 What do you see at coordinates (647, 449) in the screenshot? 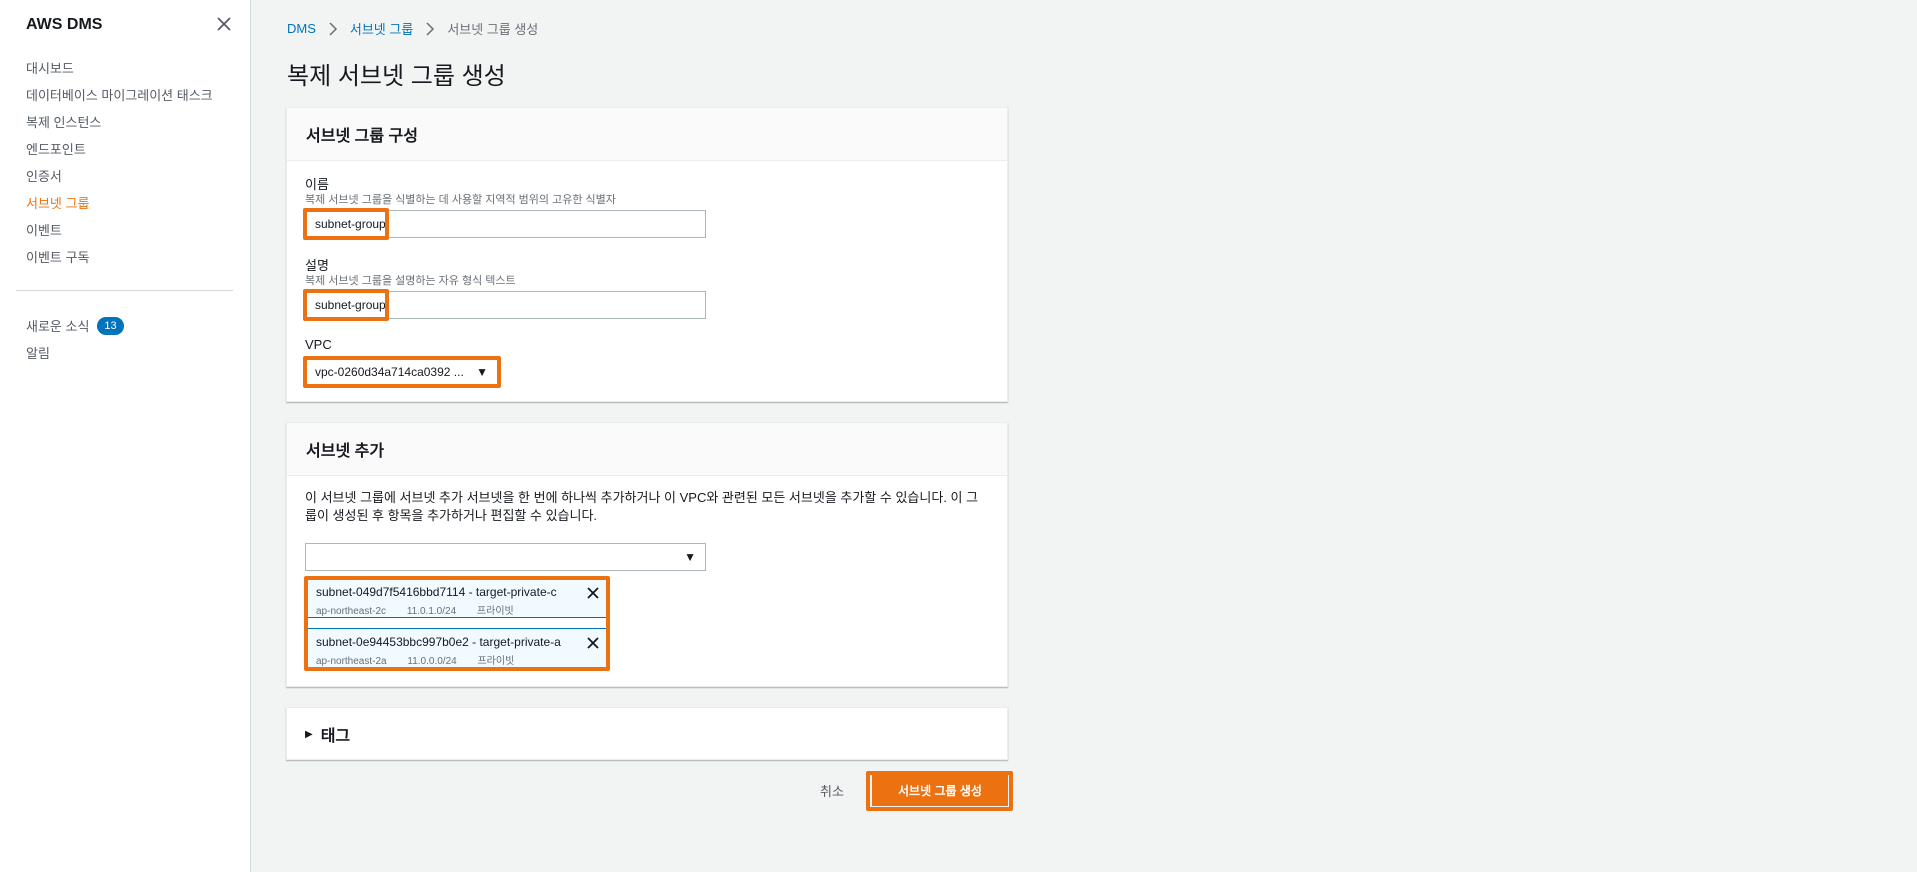
I see `subnets-panel-heading: 서브넷 추가` at bounding box center [647, 449].